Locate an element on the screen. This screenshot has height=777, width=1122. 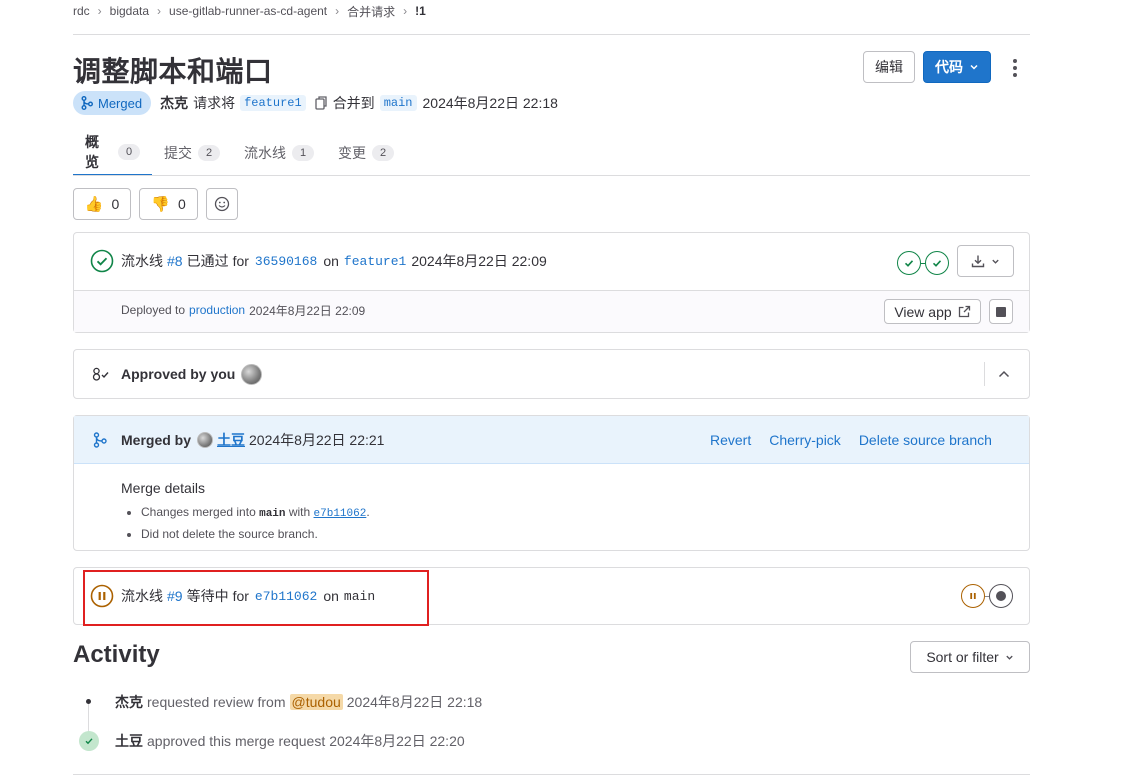
stop-environment-button is located at coordinates (1001, 311).